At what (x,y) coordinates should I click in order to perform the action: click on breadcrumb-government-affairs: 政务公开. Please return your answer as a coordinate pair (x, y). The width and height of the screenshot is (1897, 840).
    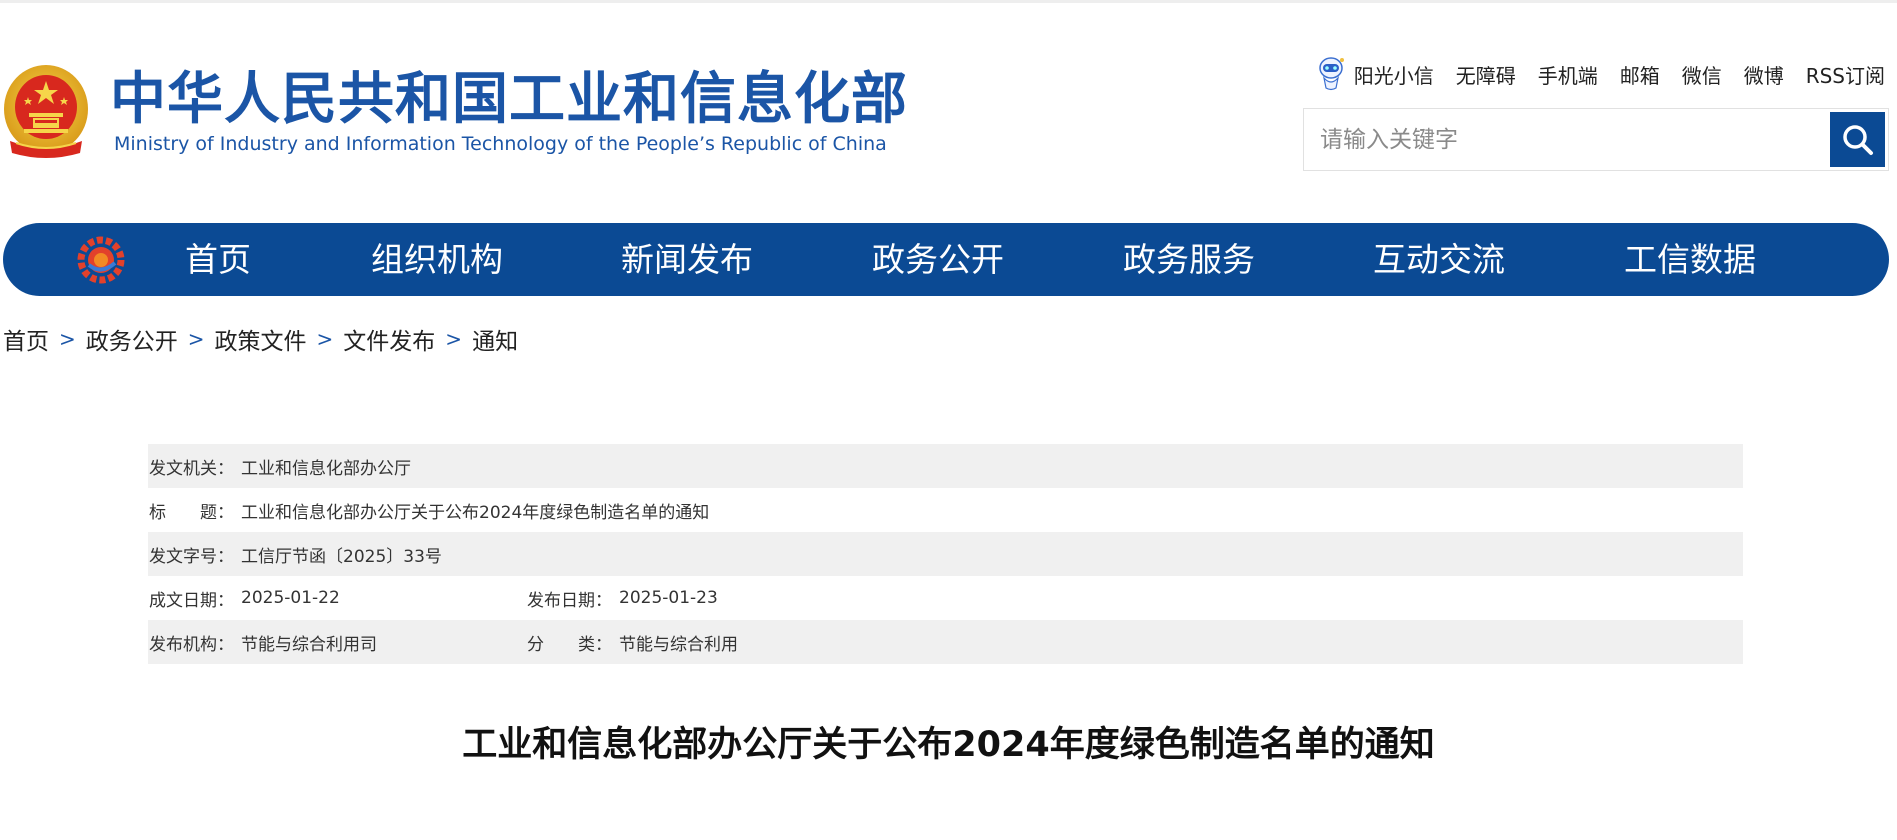
    Looking at the image, I should click on (132, 339).